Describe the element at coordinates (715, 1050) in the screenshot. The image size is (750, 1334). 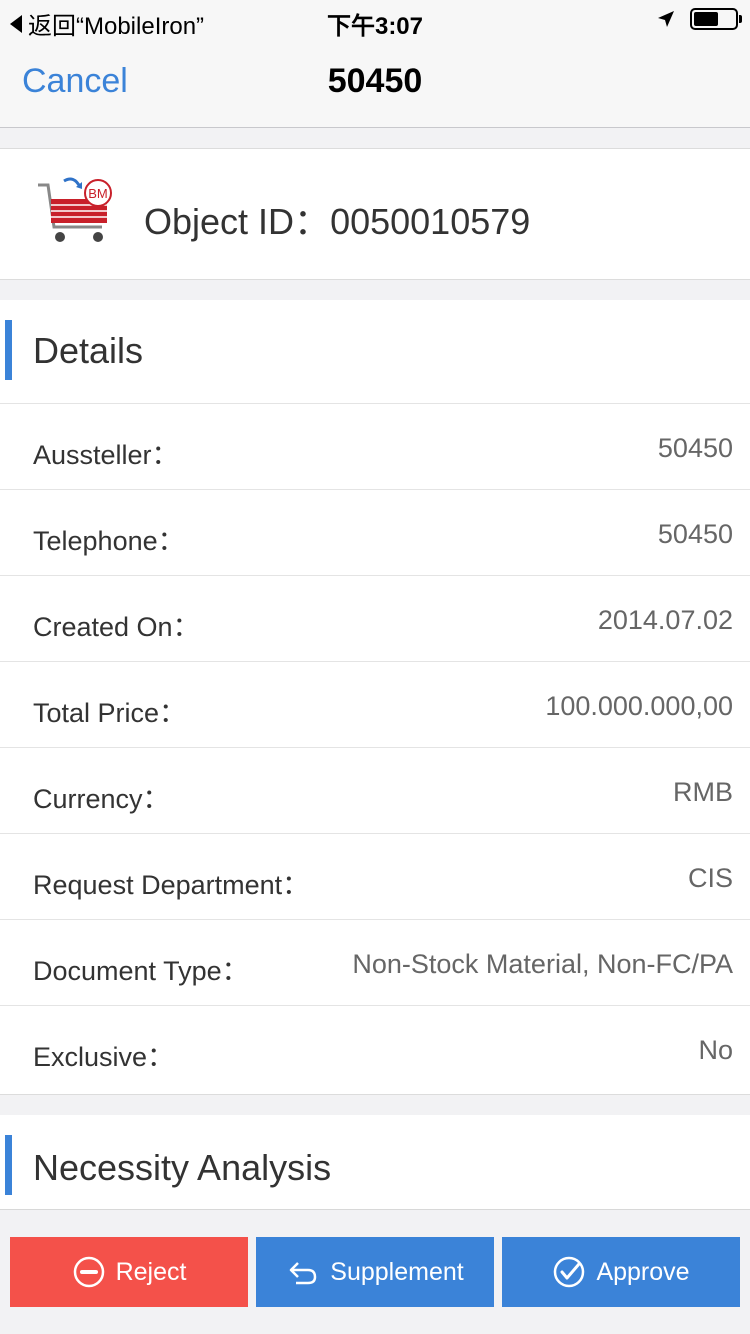
I see `detail-value: No` at that location.